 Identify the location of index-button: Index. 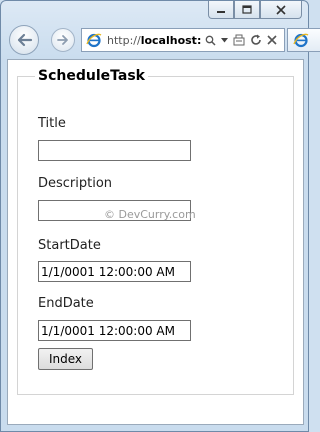
(65, 359).